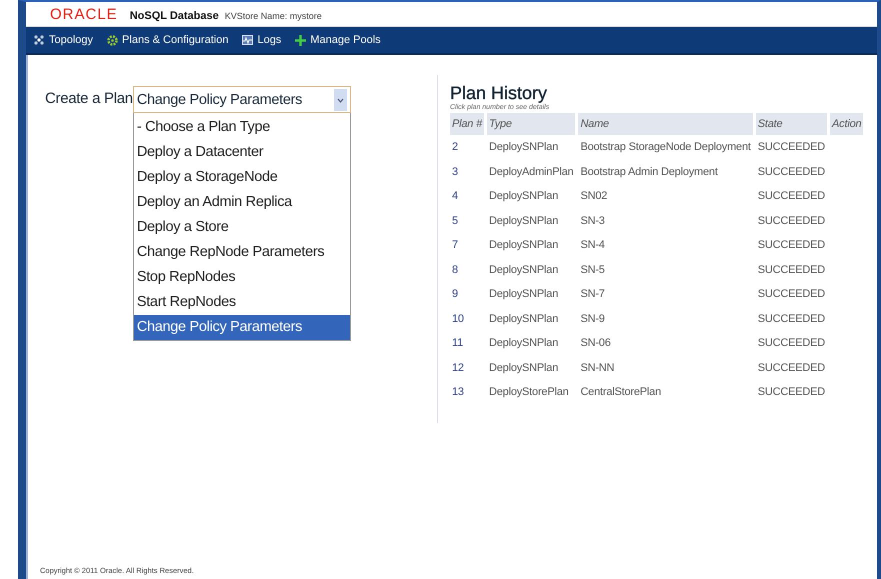 The width and height of the screenshot is (881, 579). What do you see at coordinates (593, 196) in the screenshot?
I see `table-cell-text: SN02` at bounding box center [593, 196].